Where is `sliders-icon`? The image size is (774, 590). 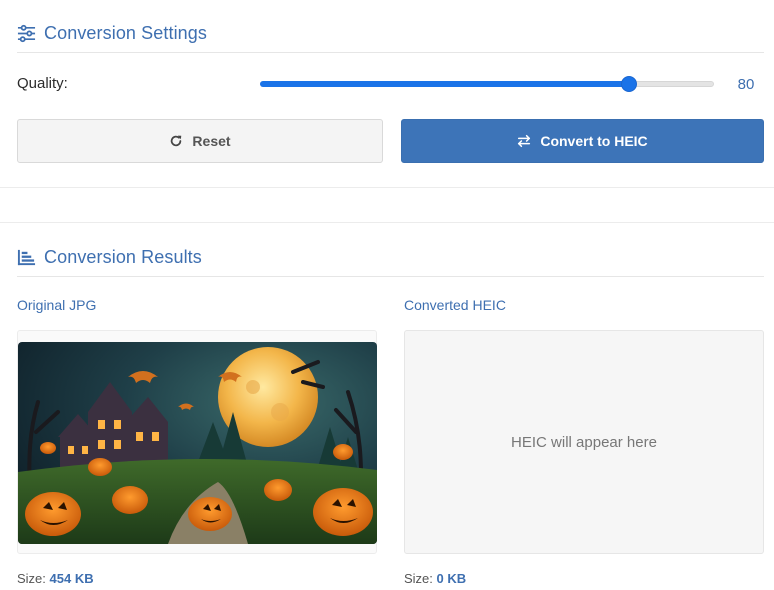 sliders-icon is located at coordinates (26, 33).